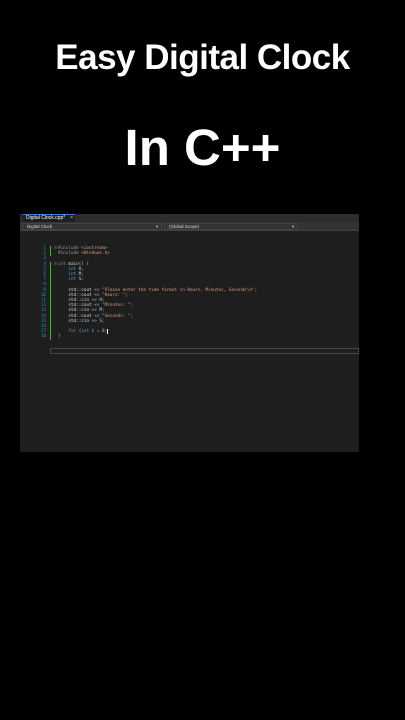  What do you see at coordinates (92, 226) in the screenshot?
I see `project-dropdown: Digital Clock ▼` at bounding box center [92, 226].